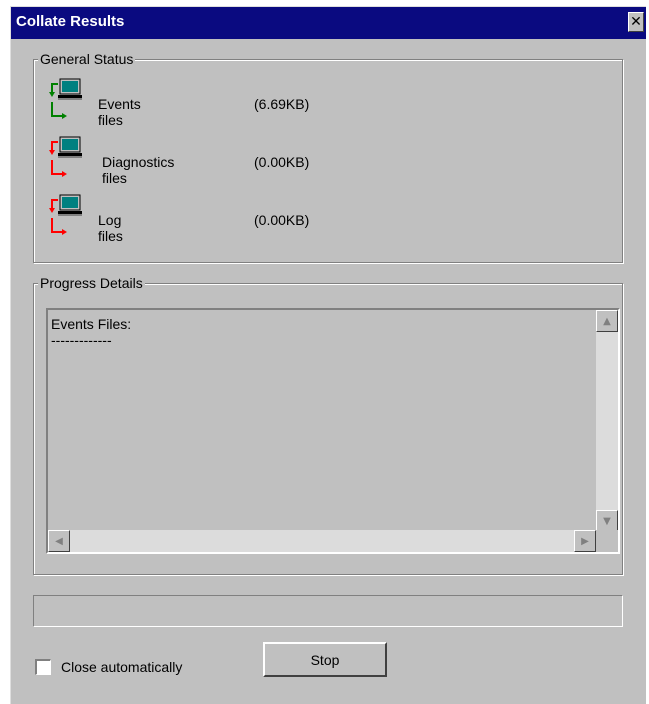  Describe the element at coordinates (607, 521) in the screenshot. I see `scroll-down-icon: ▼` at that location.